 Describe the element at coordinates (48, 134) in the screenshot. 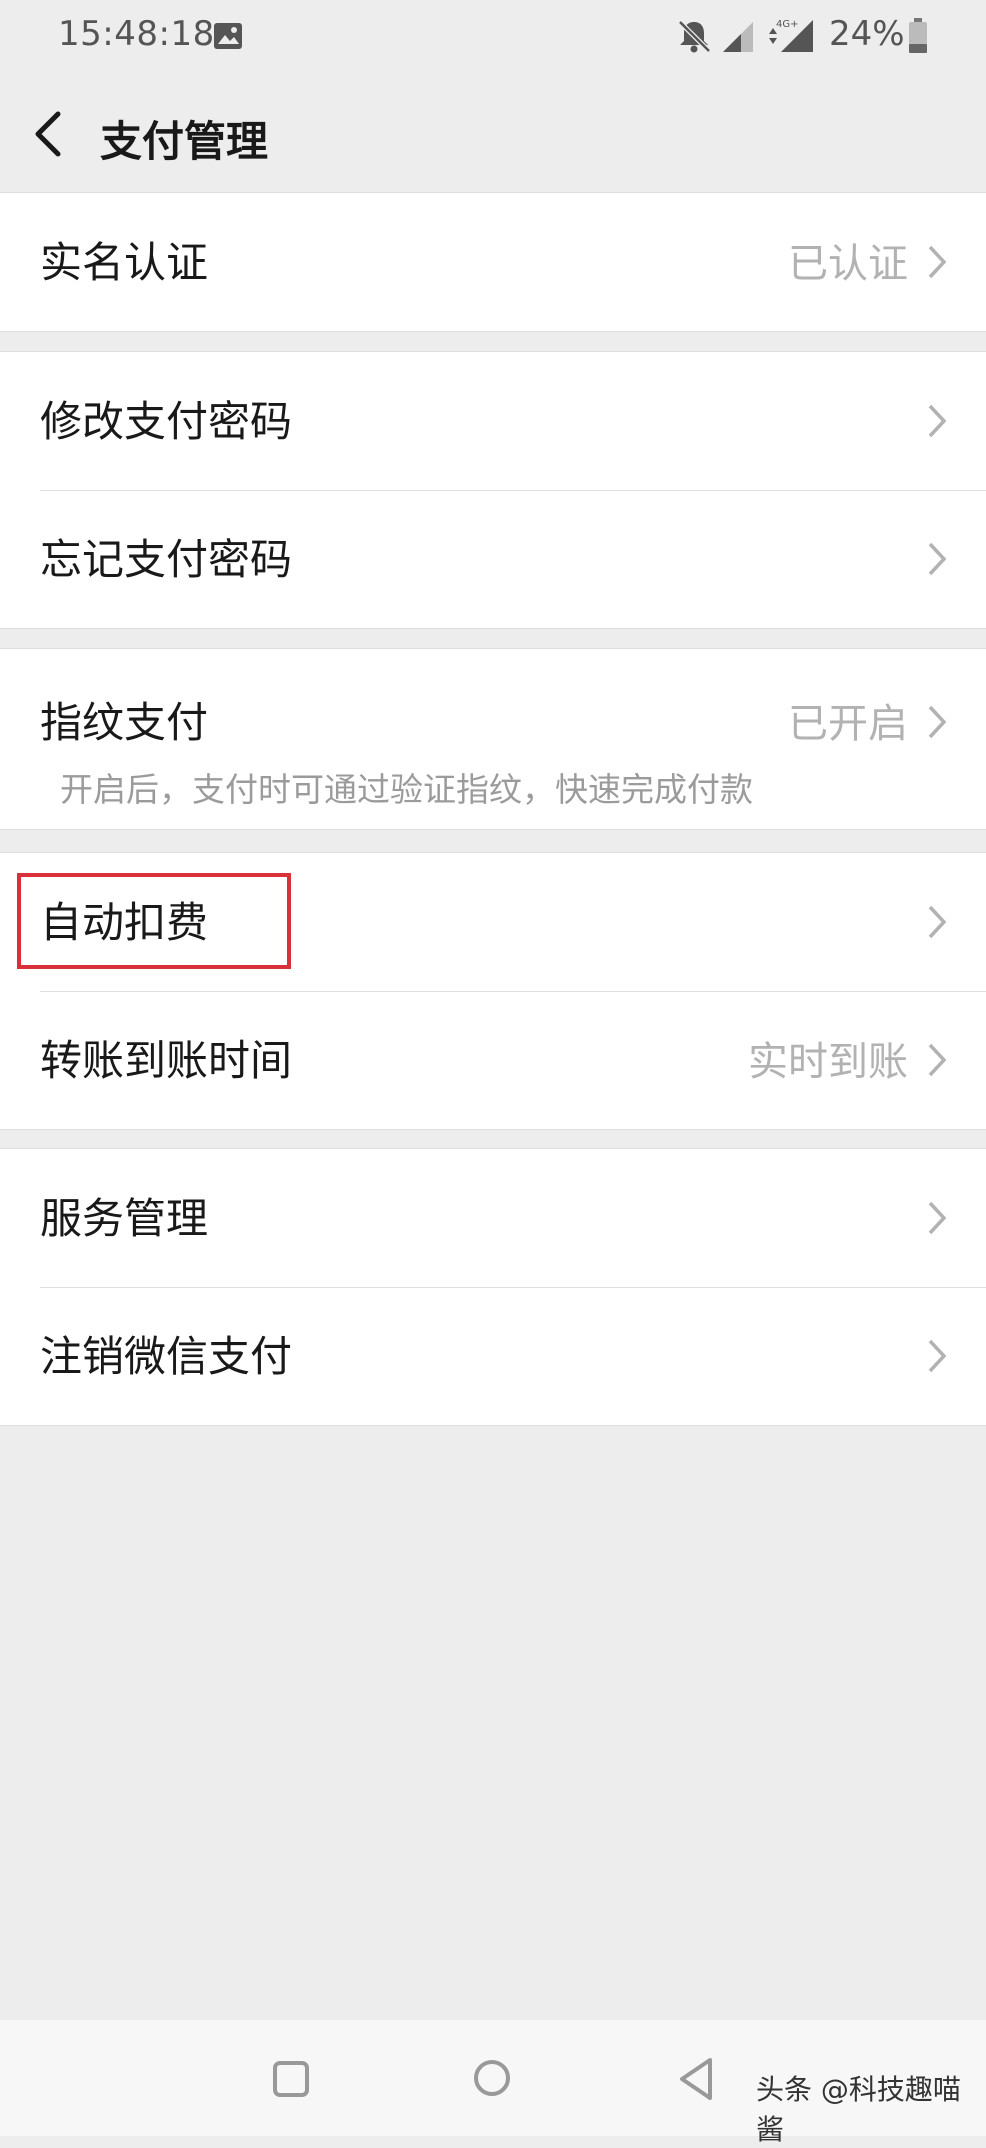

I see `back-chevron-icon` at that location.